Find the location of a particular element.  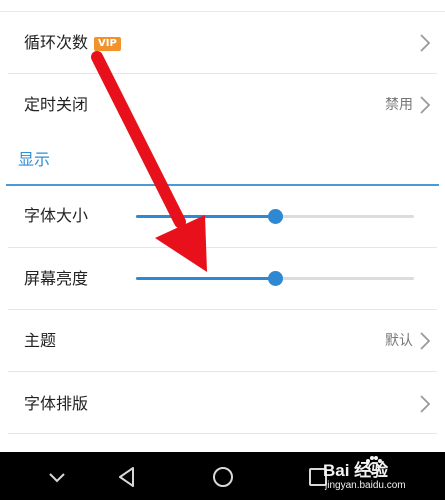

divider is located at coordinates (222, 433).